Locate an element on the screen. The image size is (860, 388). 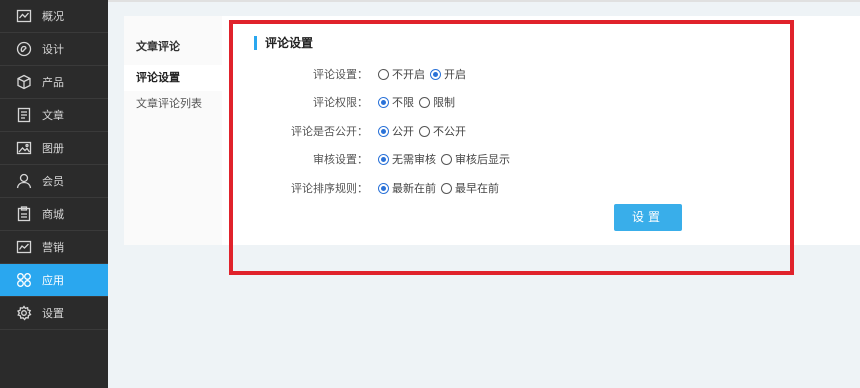
gear-icon is located at coordinates (24, 313).